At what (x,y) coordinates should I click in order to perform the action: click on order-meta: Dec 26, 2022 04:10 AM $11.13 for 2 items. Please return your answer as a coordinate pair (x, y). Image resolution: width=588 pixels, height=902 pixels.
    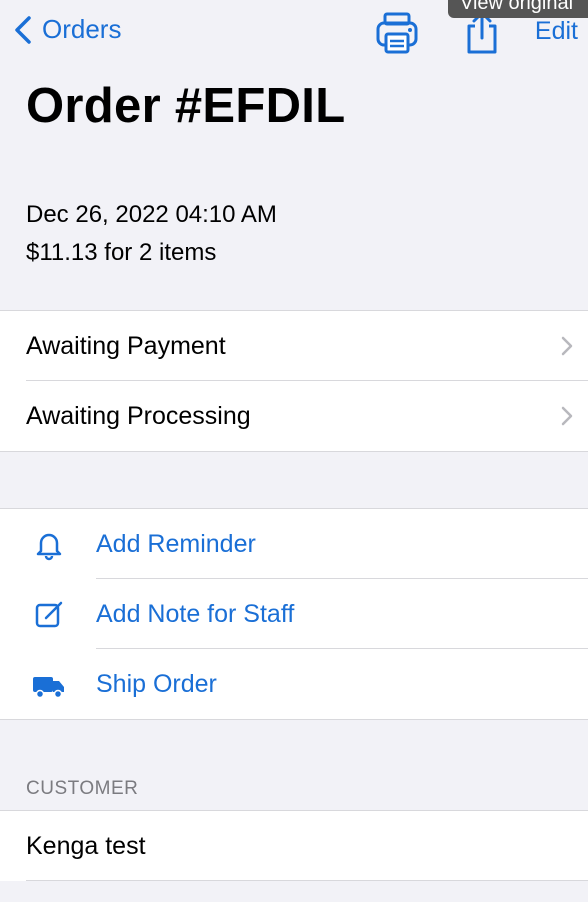
    Looking at the image, I should click on (151, 234).